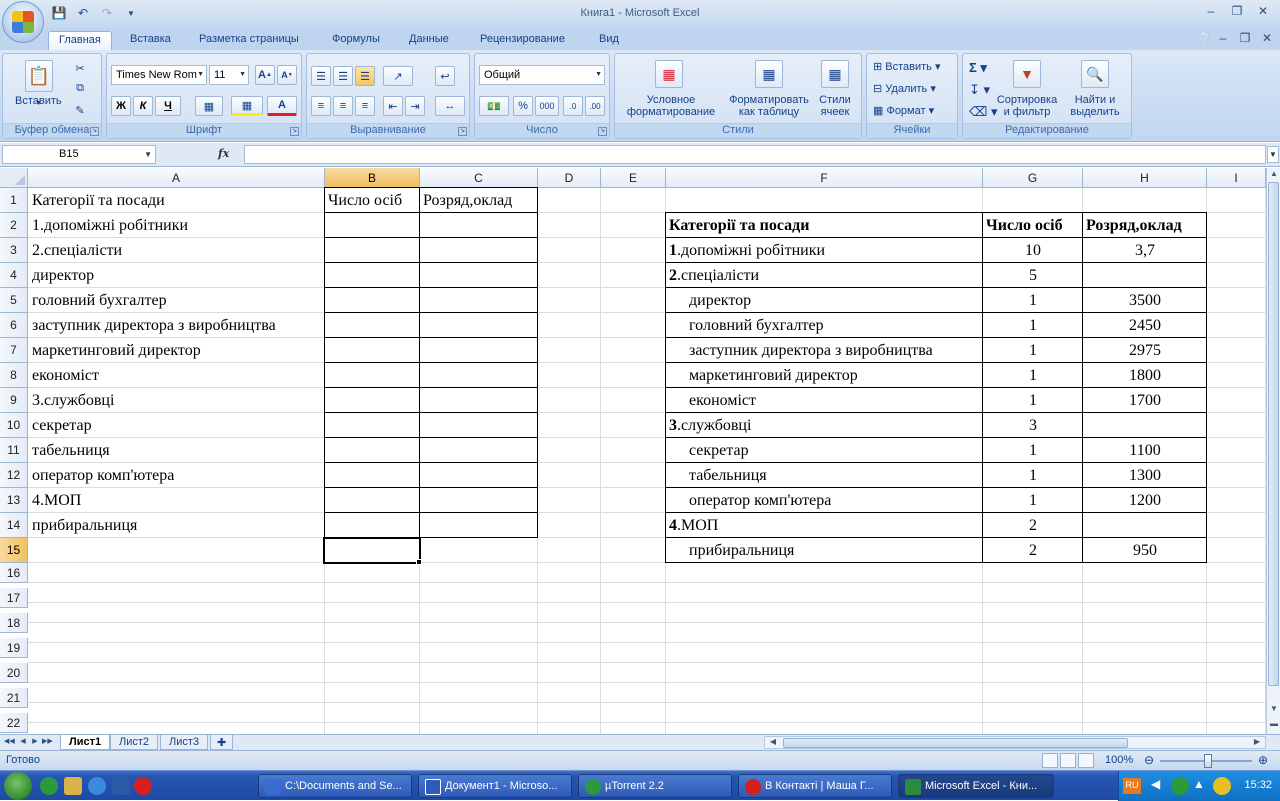 The width and height of the screenshot is (1280, 801). Describe the element at coordinates (143, 106) in the screenshot. I see `italic-button: К` at that location.